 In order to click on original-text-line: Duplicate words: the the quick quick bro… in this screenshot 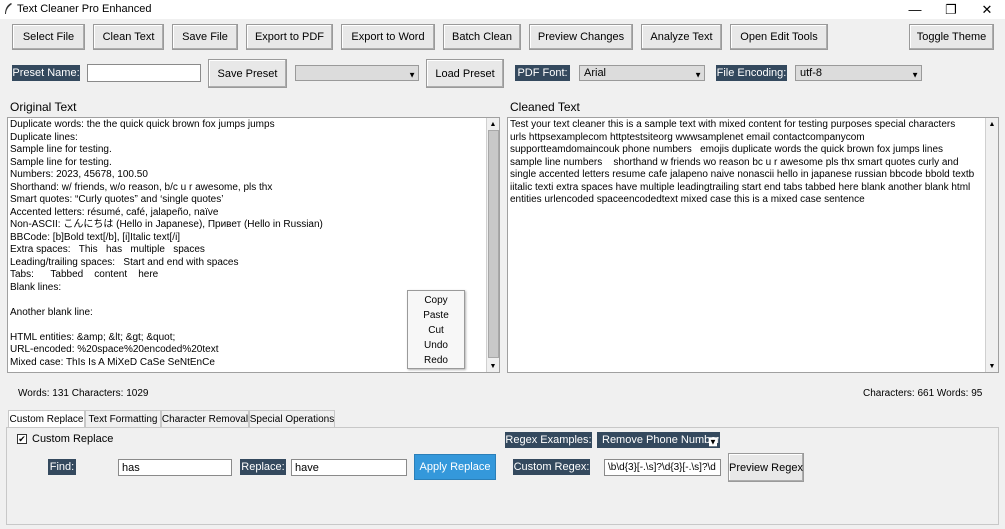, I will do `click(142, 124)`.